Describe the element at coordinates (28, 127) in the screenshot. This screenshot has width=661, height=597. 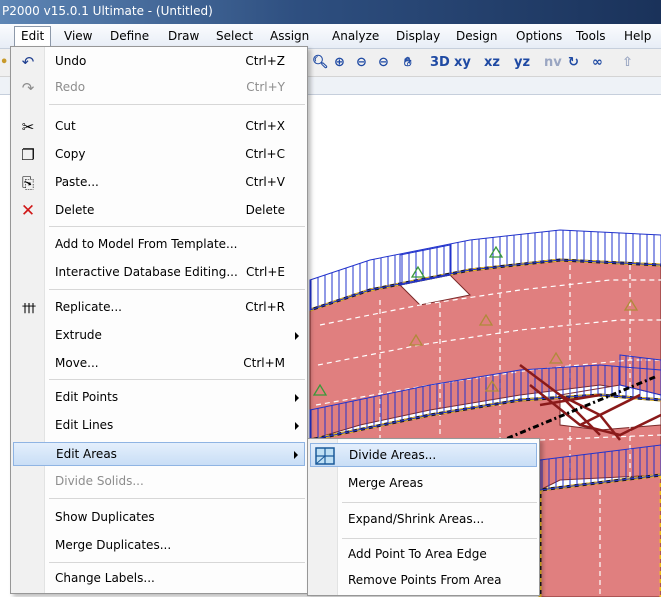
I see `scissors-icon: ✂` at that location.